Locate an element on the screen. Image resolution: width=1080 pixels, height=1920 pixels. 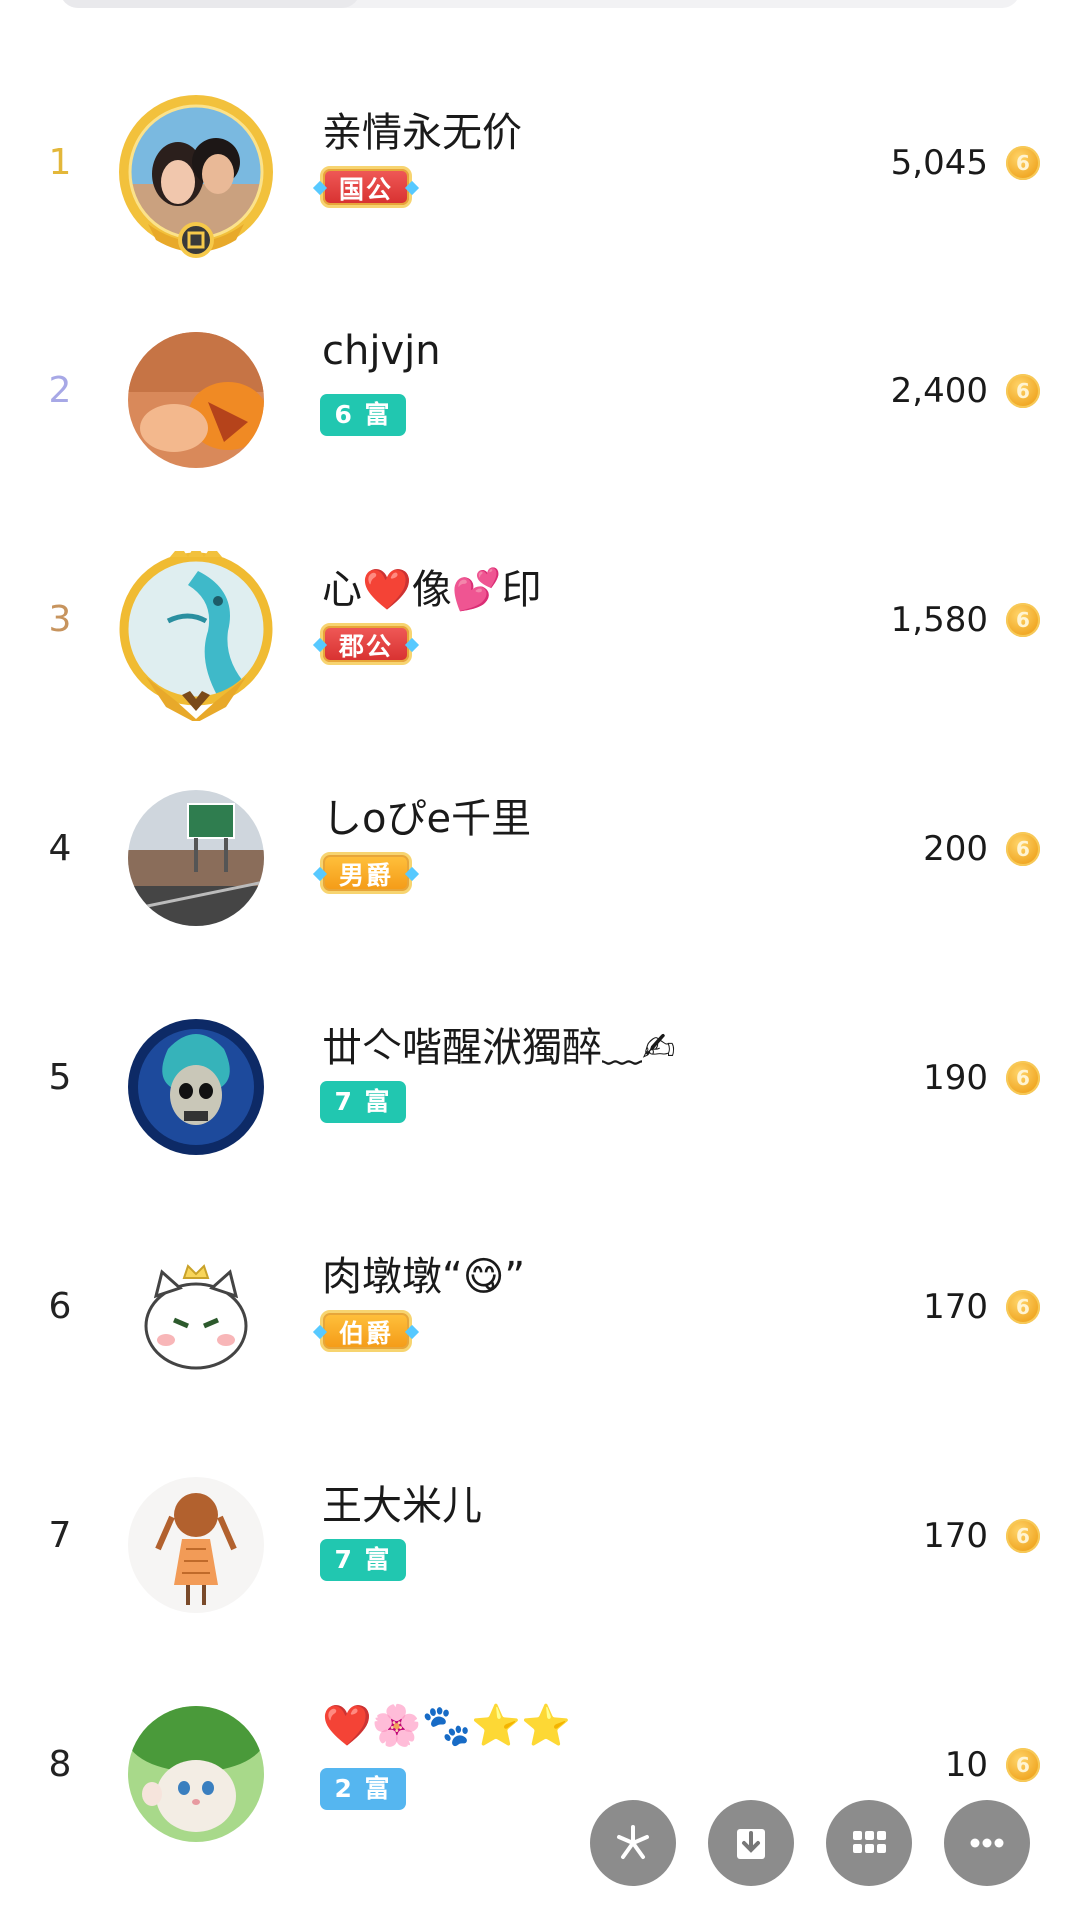
user-name: chjvjn is located at coordinates (381, 351).